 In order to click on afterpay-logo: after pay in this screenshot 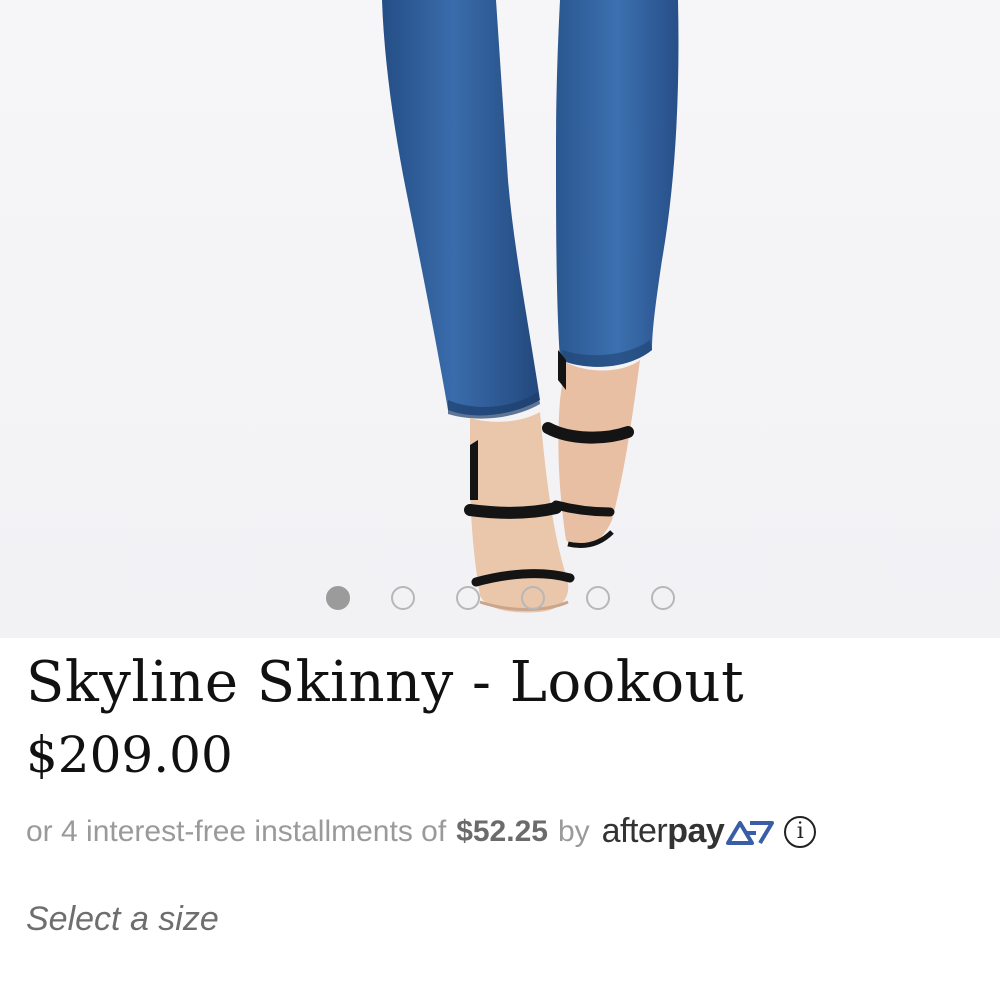, I will do `click(689, 831)`.